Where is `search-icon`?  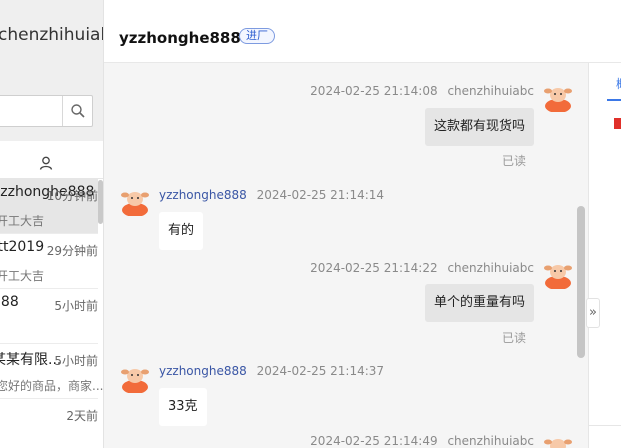
search-icon is located at coordinates (77, 111).